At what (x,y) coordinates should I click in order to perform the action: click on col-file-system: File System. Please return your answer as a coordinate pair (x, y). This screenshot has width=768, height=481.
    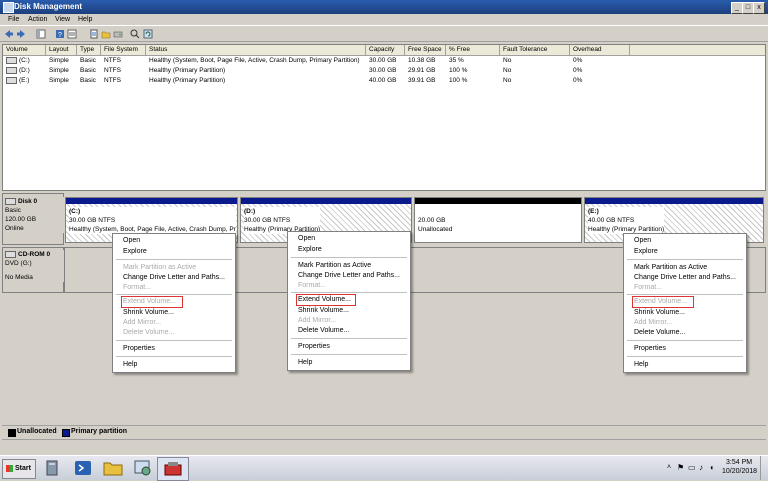
    Looking at the image, I should click on (123, 50).